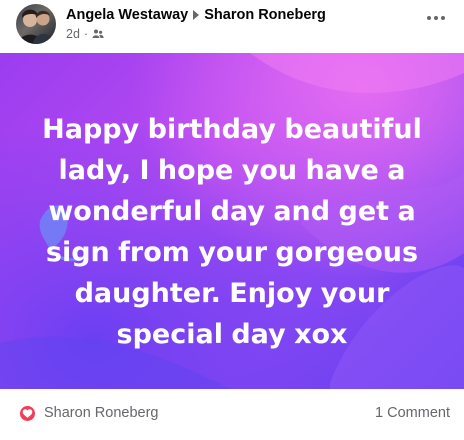 The width and height of the screenshot is (464, 440). I want to click on comment-count-link: 1 Comment, so click(412, 413).